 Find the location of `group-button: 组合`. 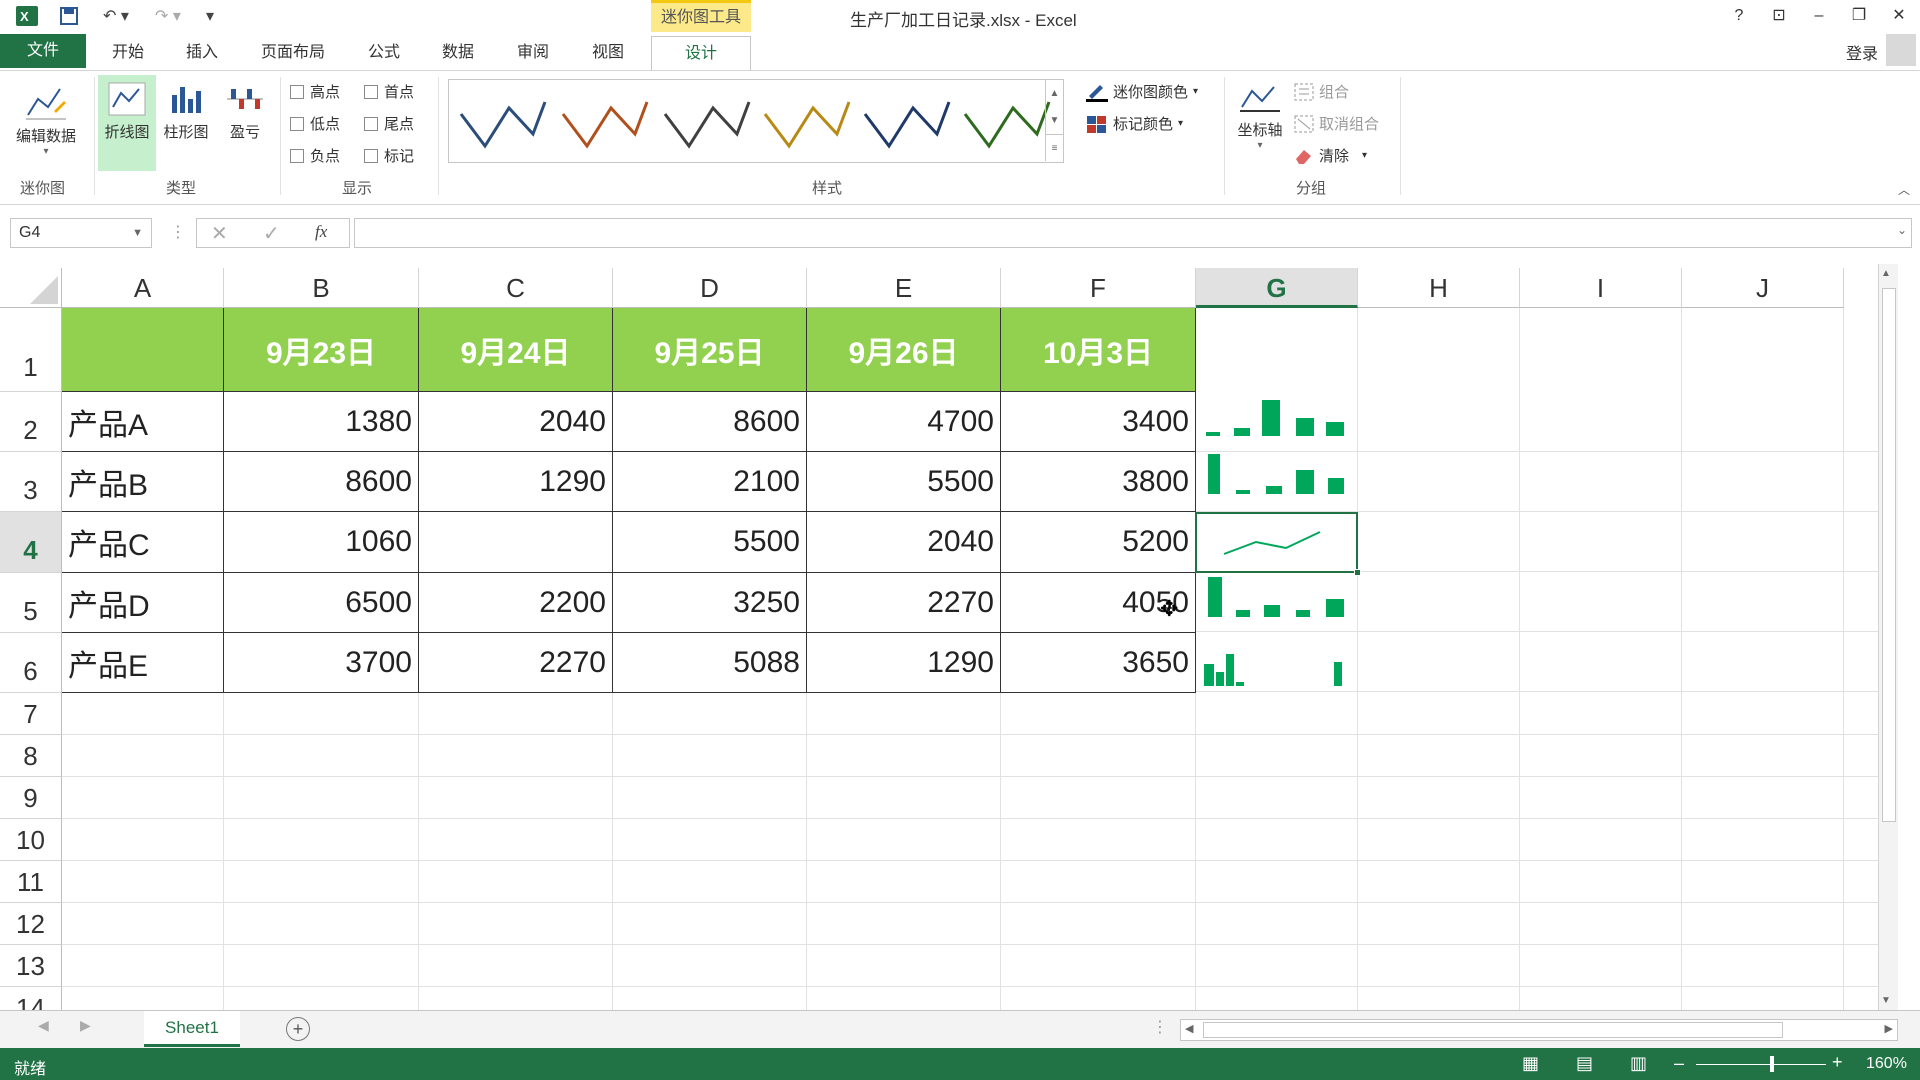

group-button: 组合 is located at coordinates (1321, 91).